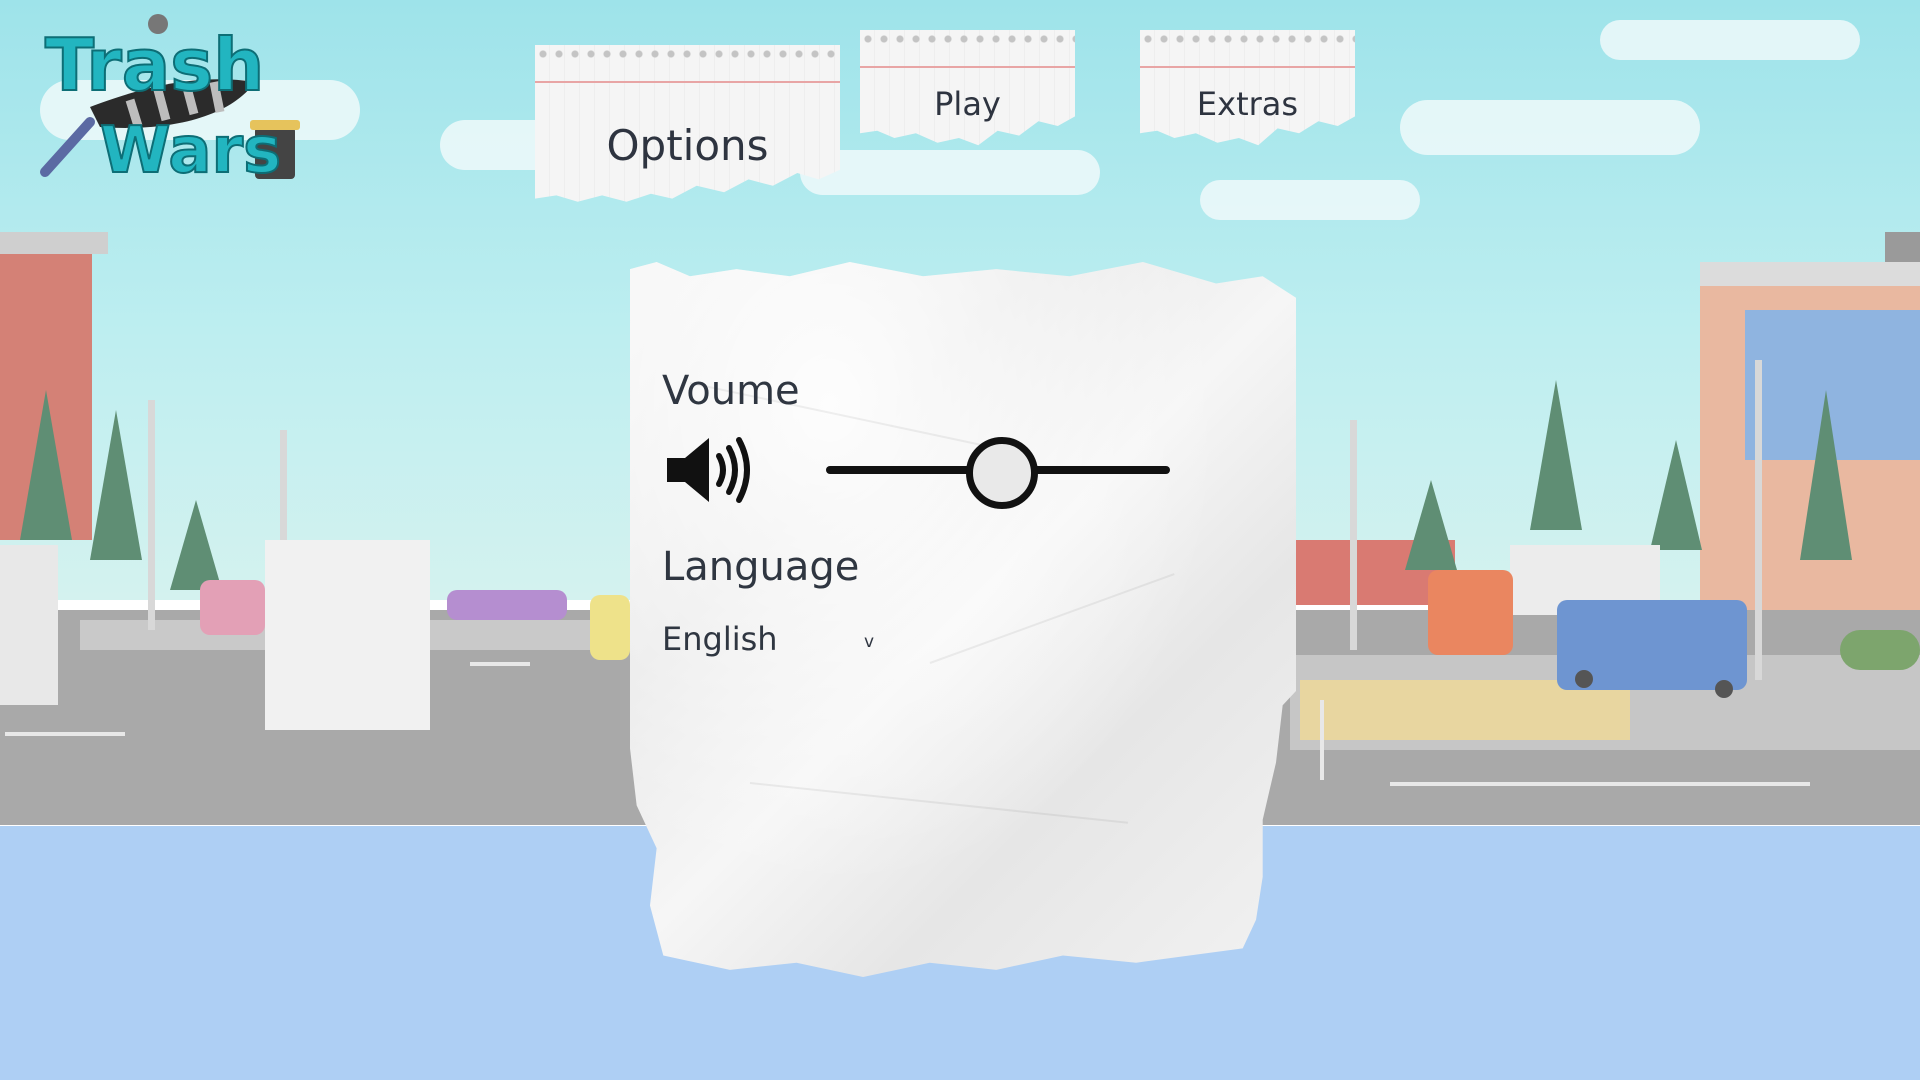 This screenshot has height=1080, width=1920. Describe the element at coordinates (761, 567) in the screenshot. I see `language-label: Language` at that location.